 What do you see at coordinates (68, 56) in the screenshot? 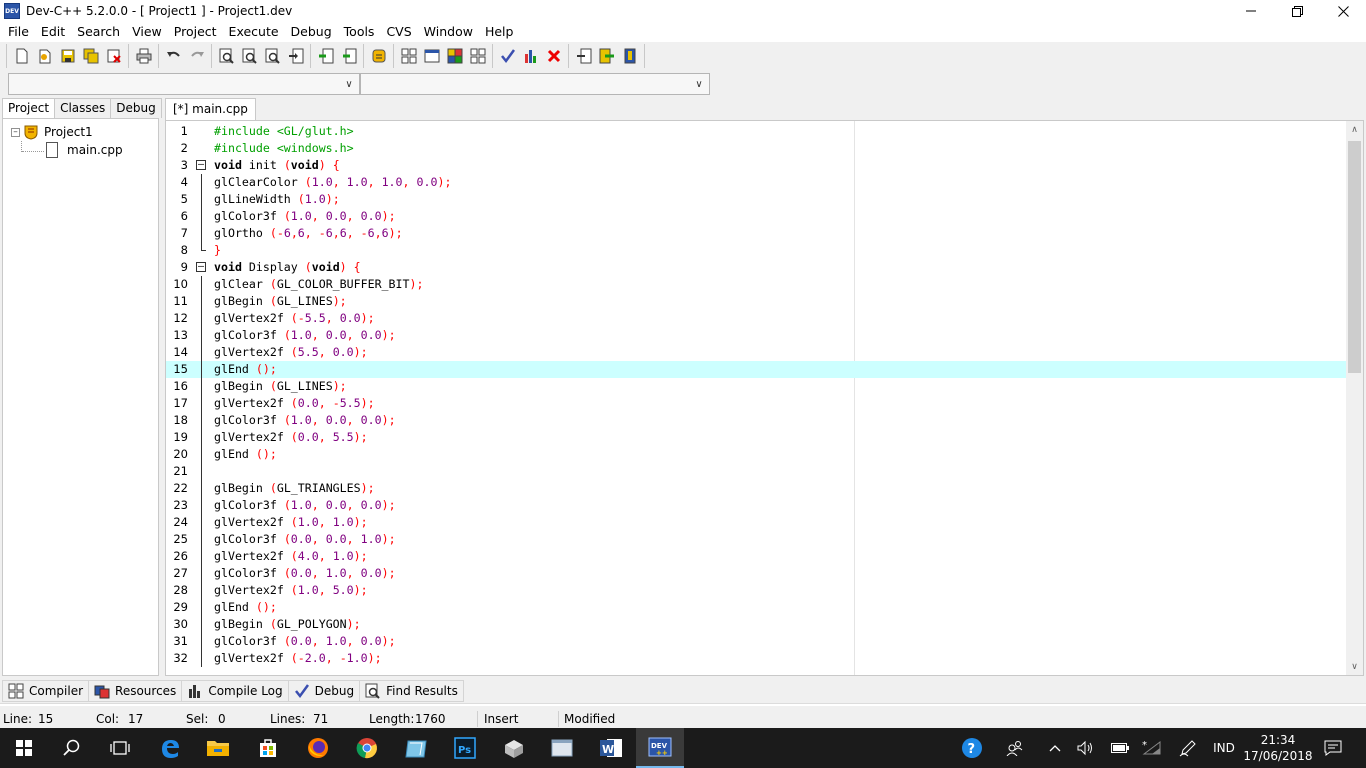
I see `save-button` at bounding box center [68, 56].